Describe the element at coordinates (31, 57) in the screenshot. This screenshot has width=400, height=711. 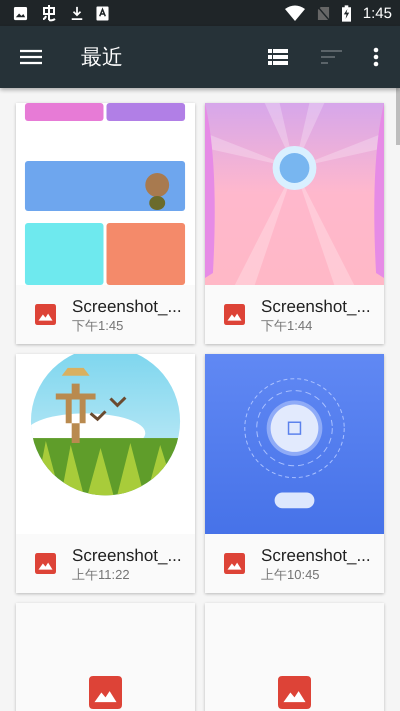
I see `menu-icon` at that location.